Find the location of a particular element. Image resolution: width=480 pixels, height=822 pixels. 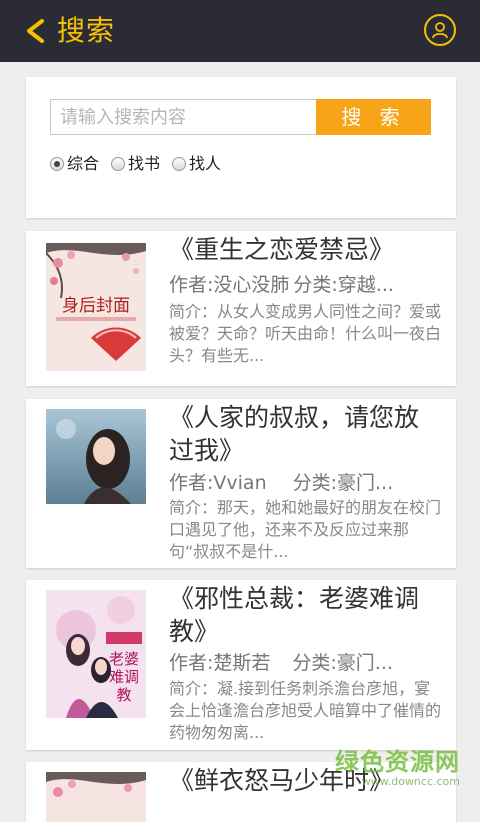

book-cover-title: 身后封面 is located at coordinates (96, 306).